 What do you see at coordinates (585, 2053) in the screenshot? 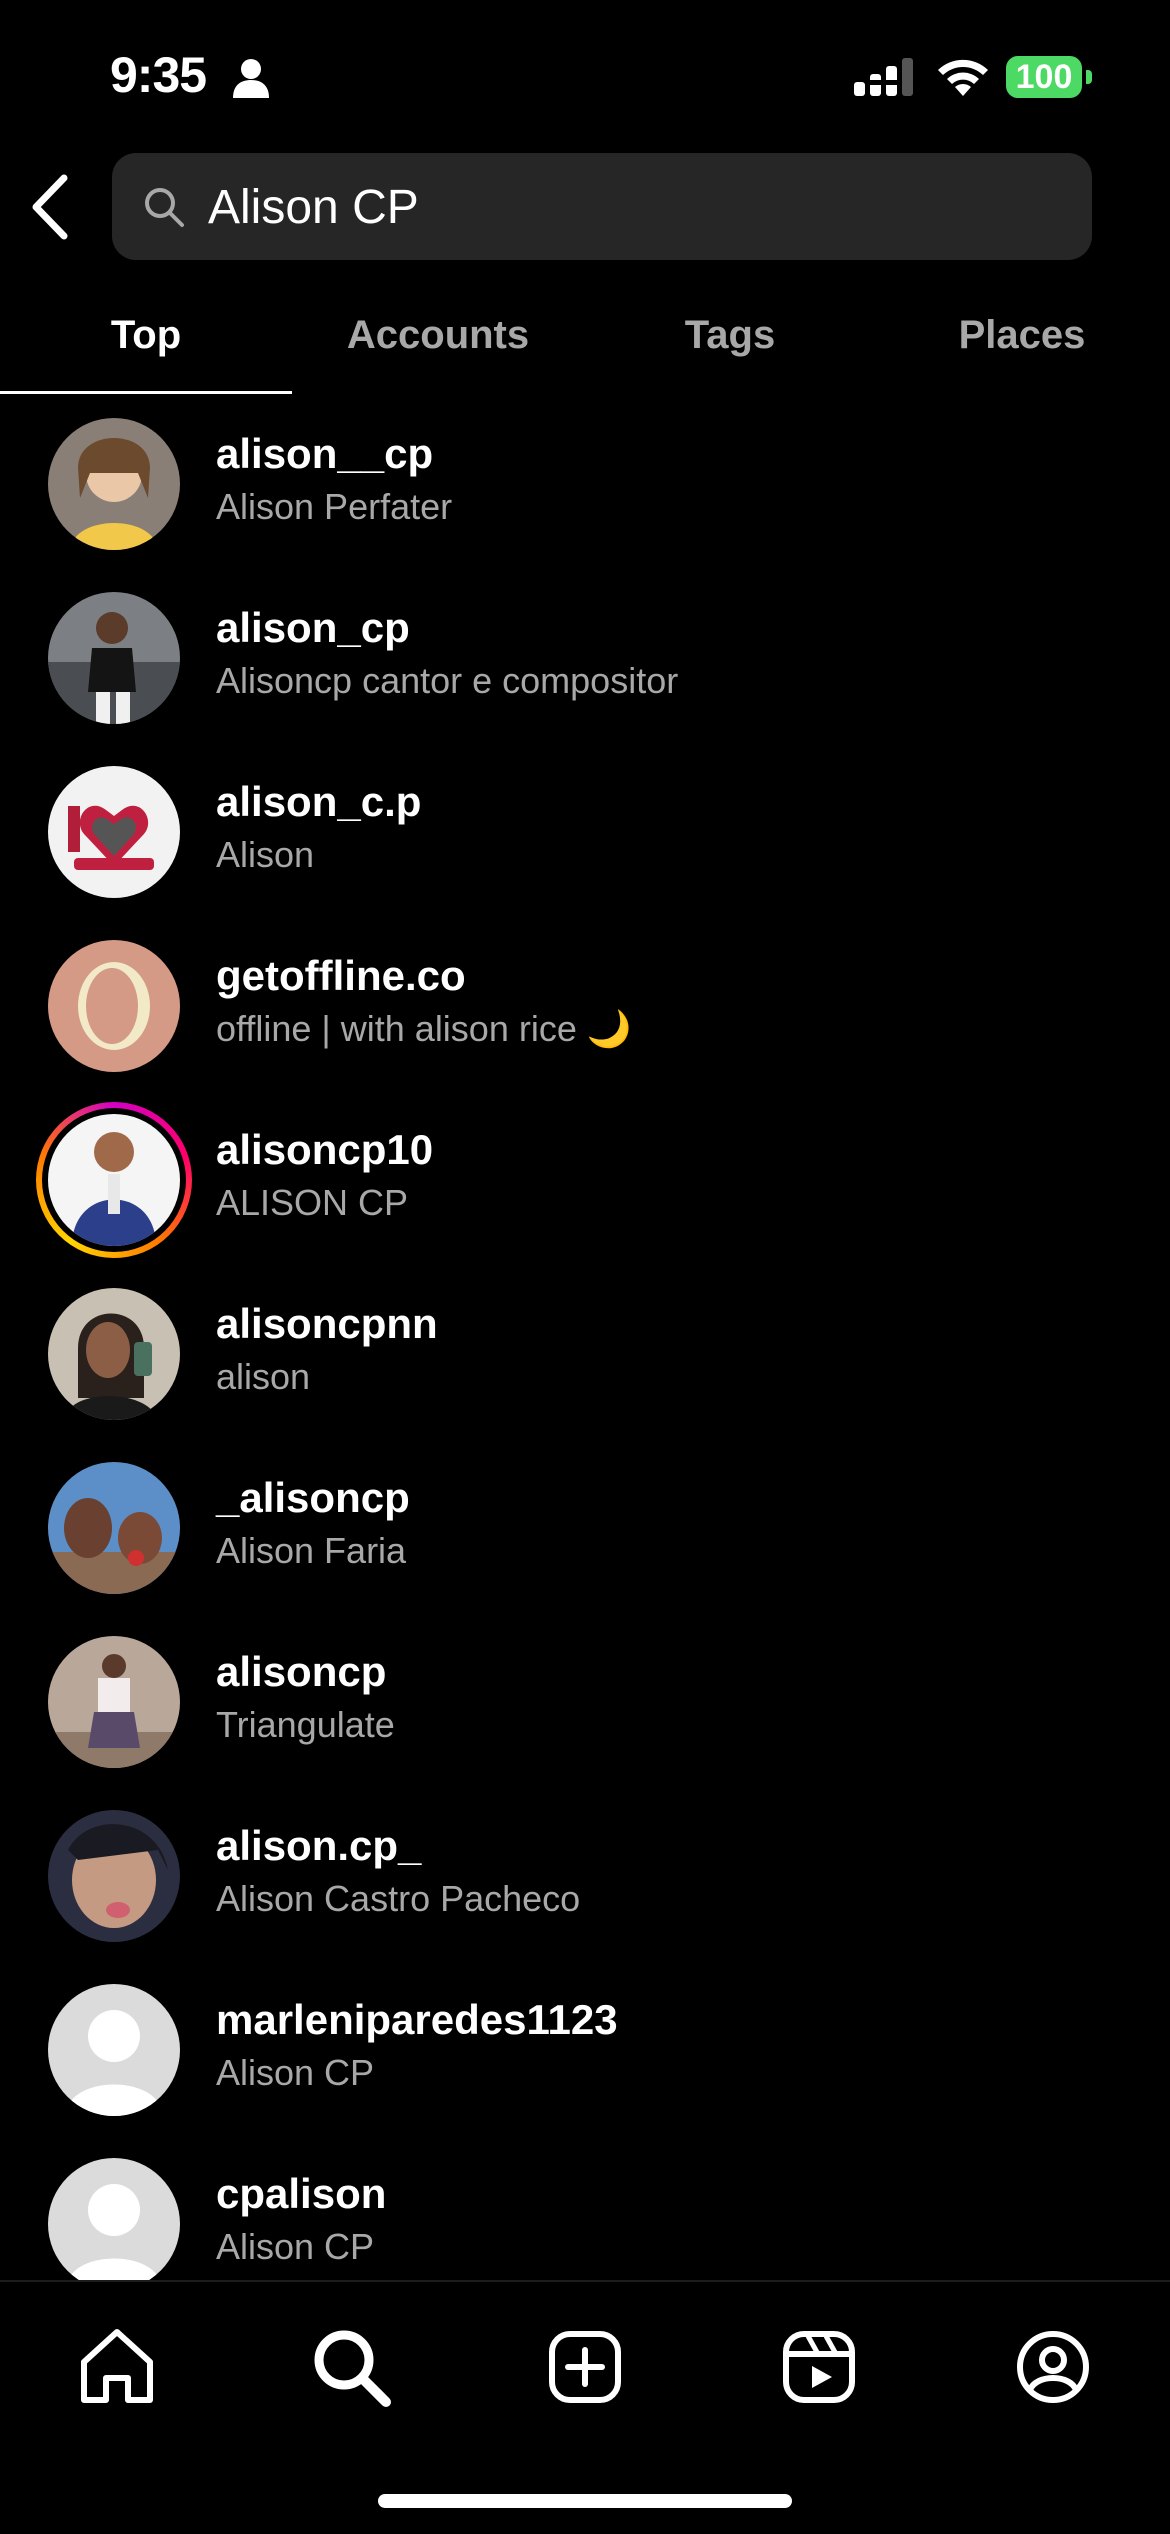
I see `list-item: marleniparedes1123 Alison CP` at bounding box center [585, 2053].